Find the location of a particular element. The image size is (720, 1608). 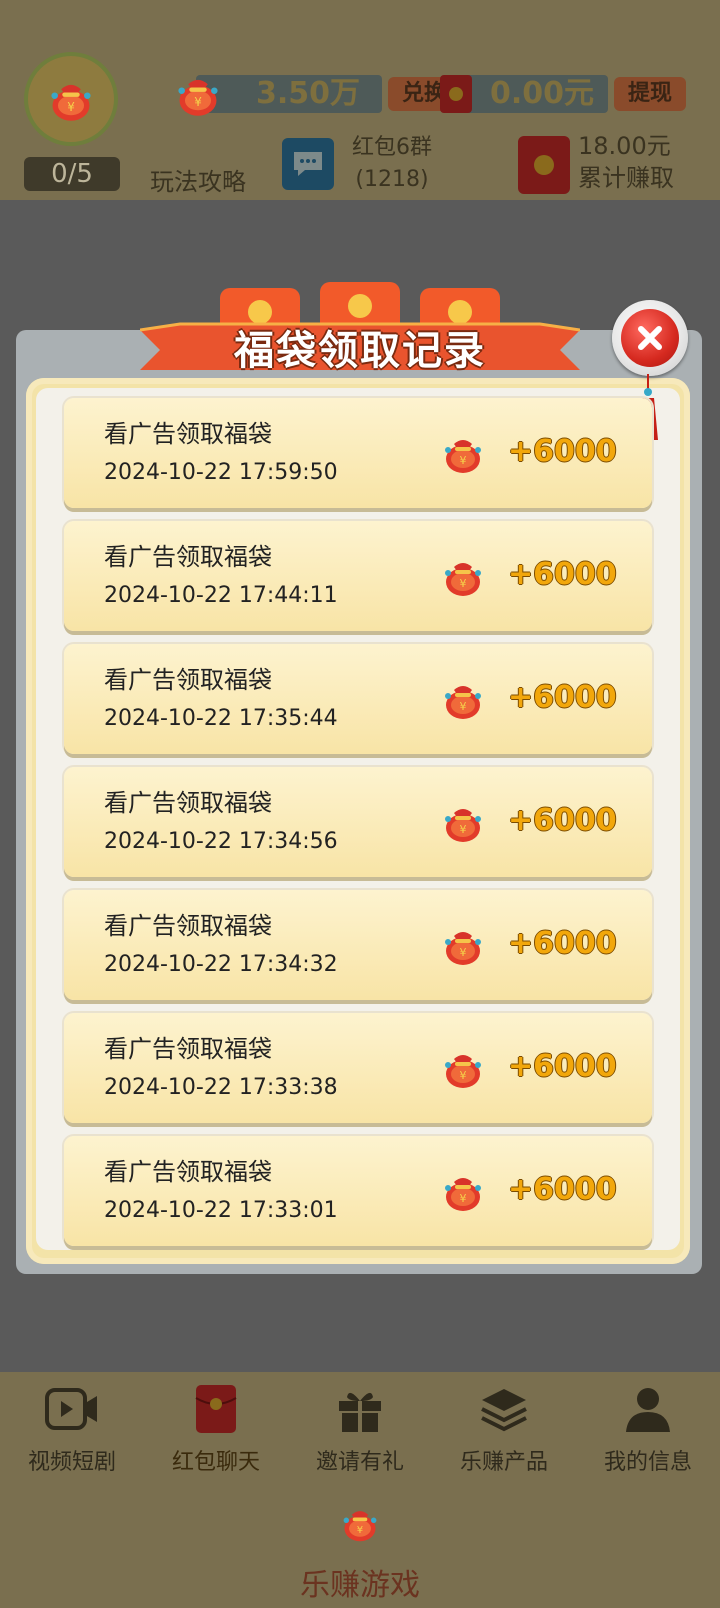

record-item: 看广告领取福袋 2024-10-22 17:33:01 +6000 is located at coordinates (358, 1191).